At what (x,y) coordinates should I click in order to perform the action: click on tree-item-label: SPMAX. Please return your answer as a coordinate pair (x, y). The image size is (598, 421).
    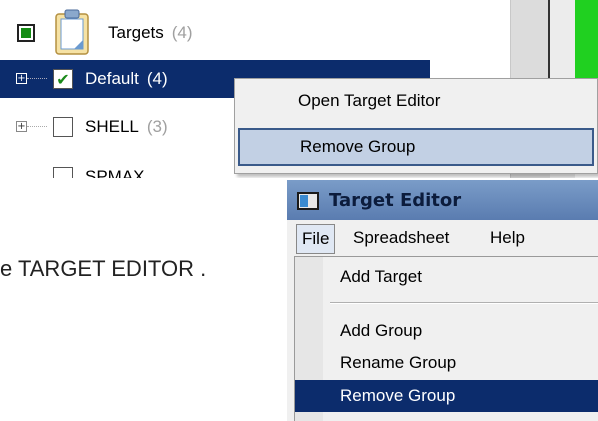
    Looking at the image, I should click on (115, 172).